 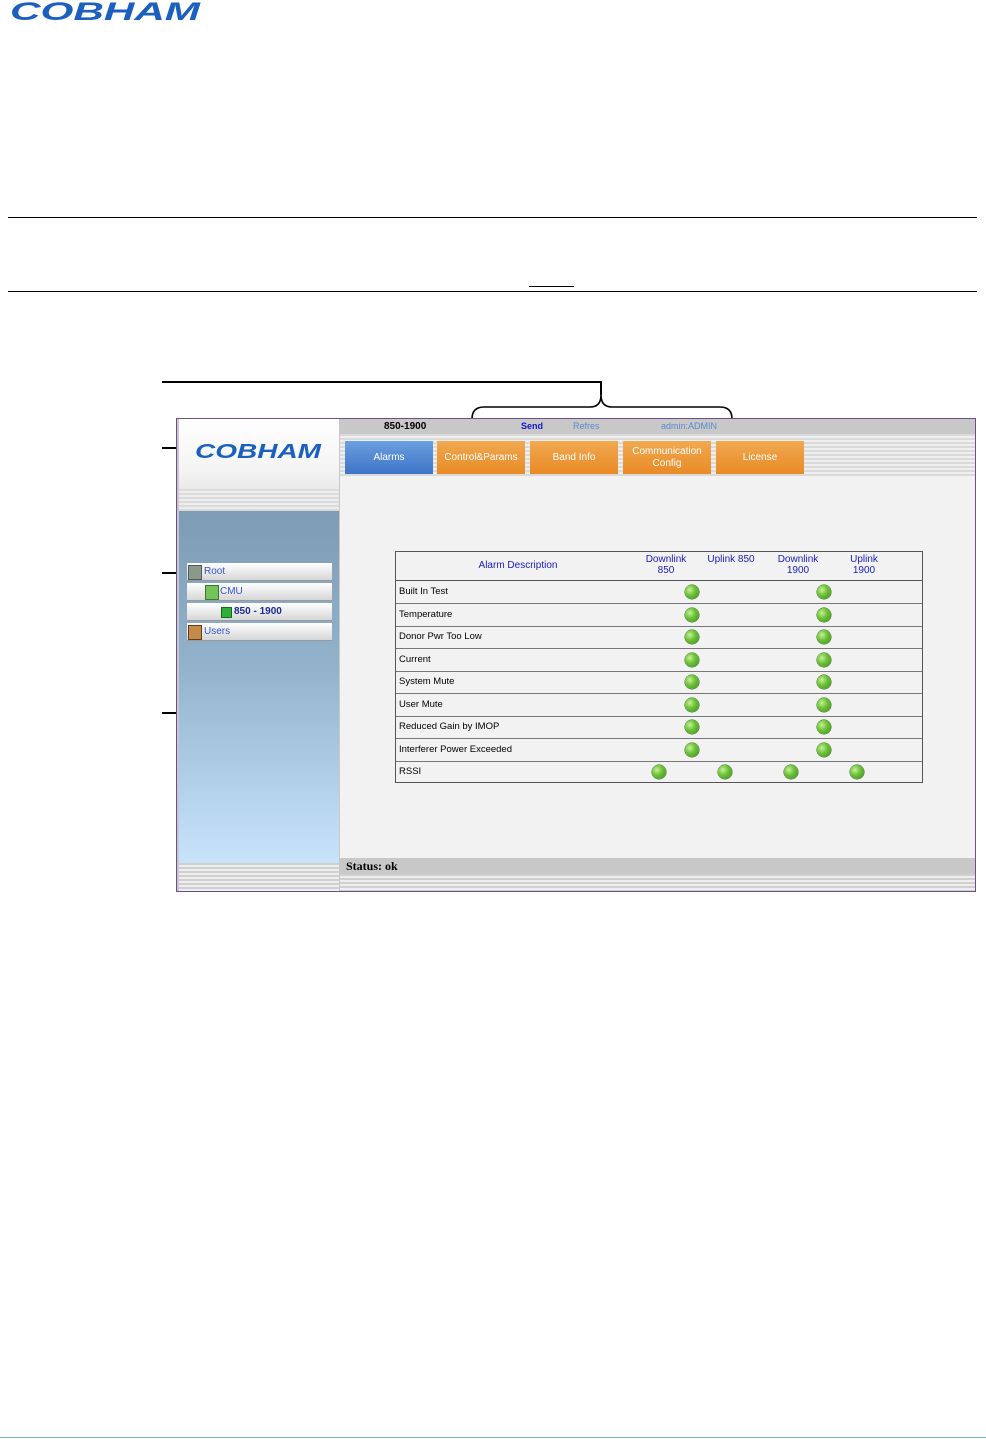 What do you see at coordinates (440, 636) in the screenshot?
I see `alarm-label: Donor Pwr Too Low` at bounding box center [440, 636].